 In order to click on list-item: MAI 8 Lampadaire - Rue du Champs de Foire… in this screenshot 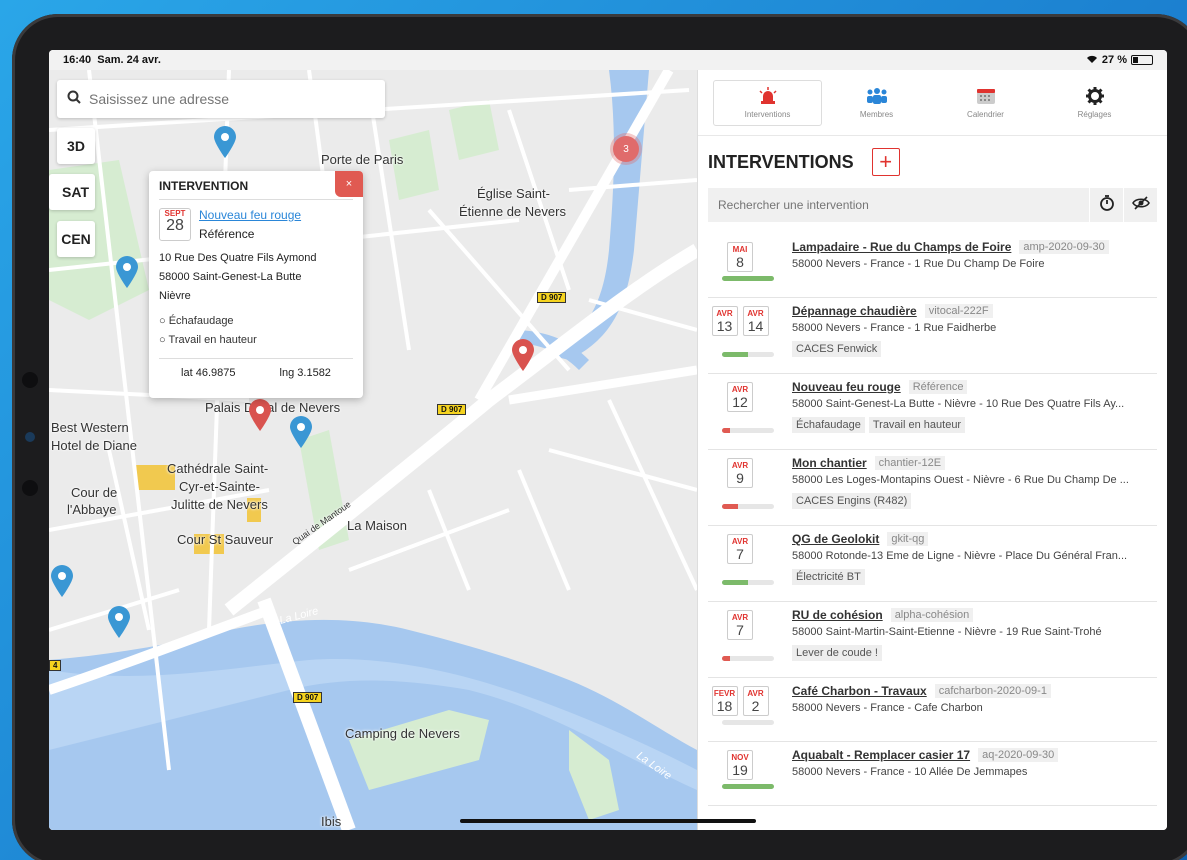, I will do `click(932, 266)`.